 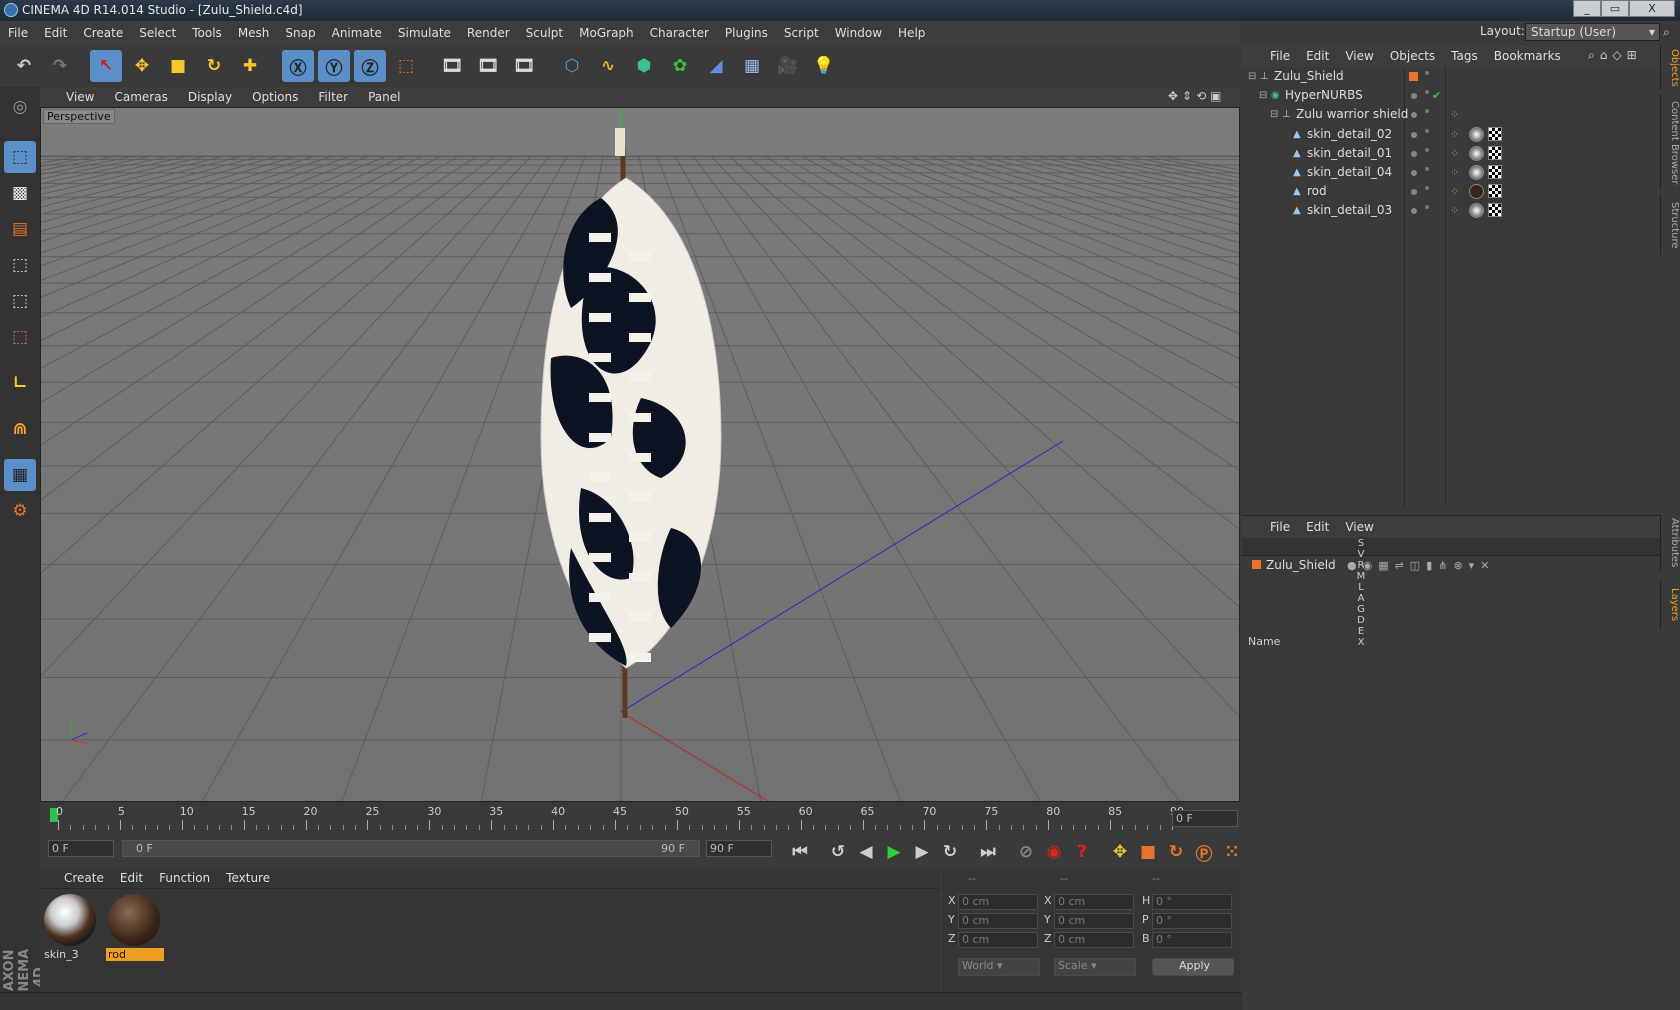 I want to click on spline-icon: ∿, so click(x=608, y=66).